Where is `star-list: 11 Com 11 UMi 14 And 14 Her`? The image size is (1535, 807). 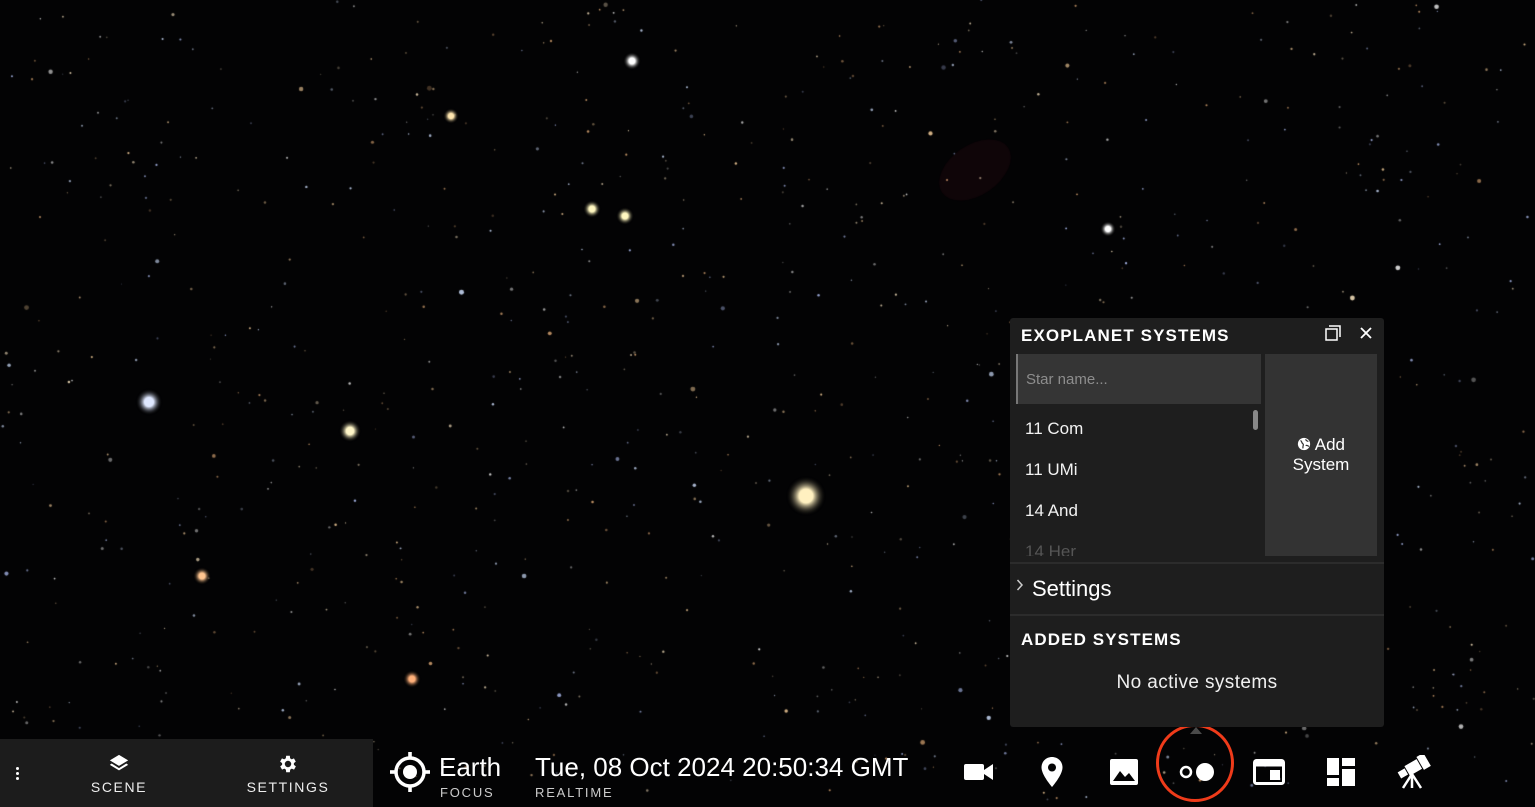
star-list: 11 Com 11 UMi 14 And 14 Her is located at coordinates (1138, 482).